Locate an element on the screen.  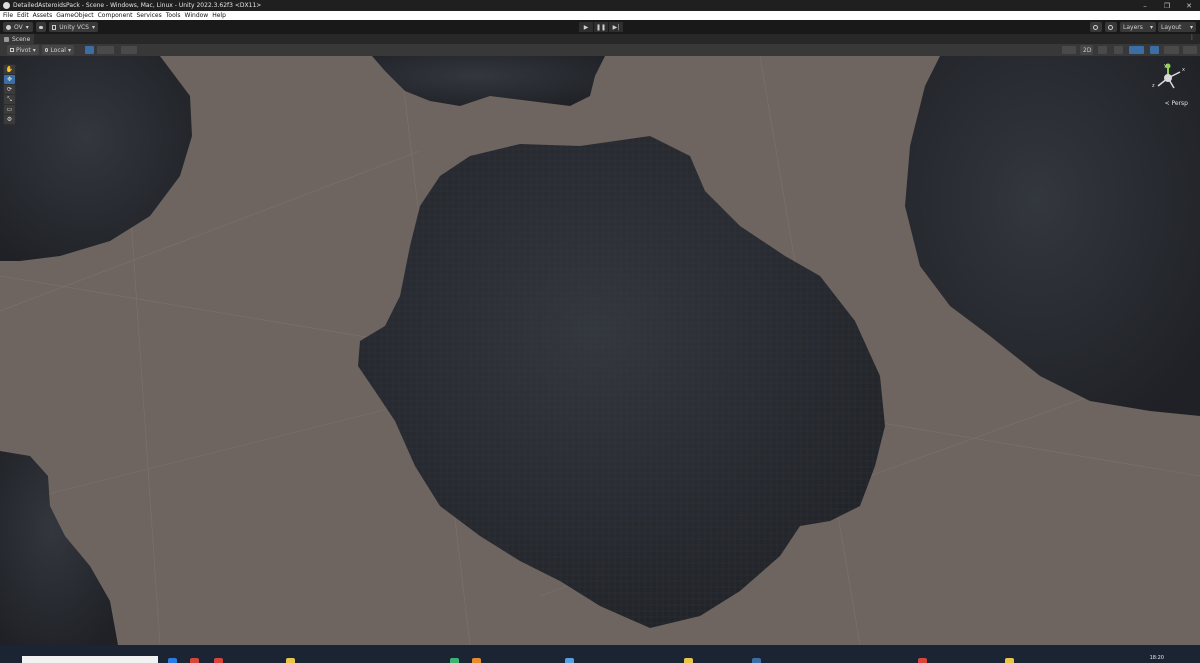
account-icon is located at coordinates (8, 27).